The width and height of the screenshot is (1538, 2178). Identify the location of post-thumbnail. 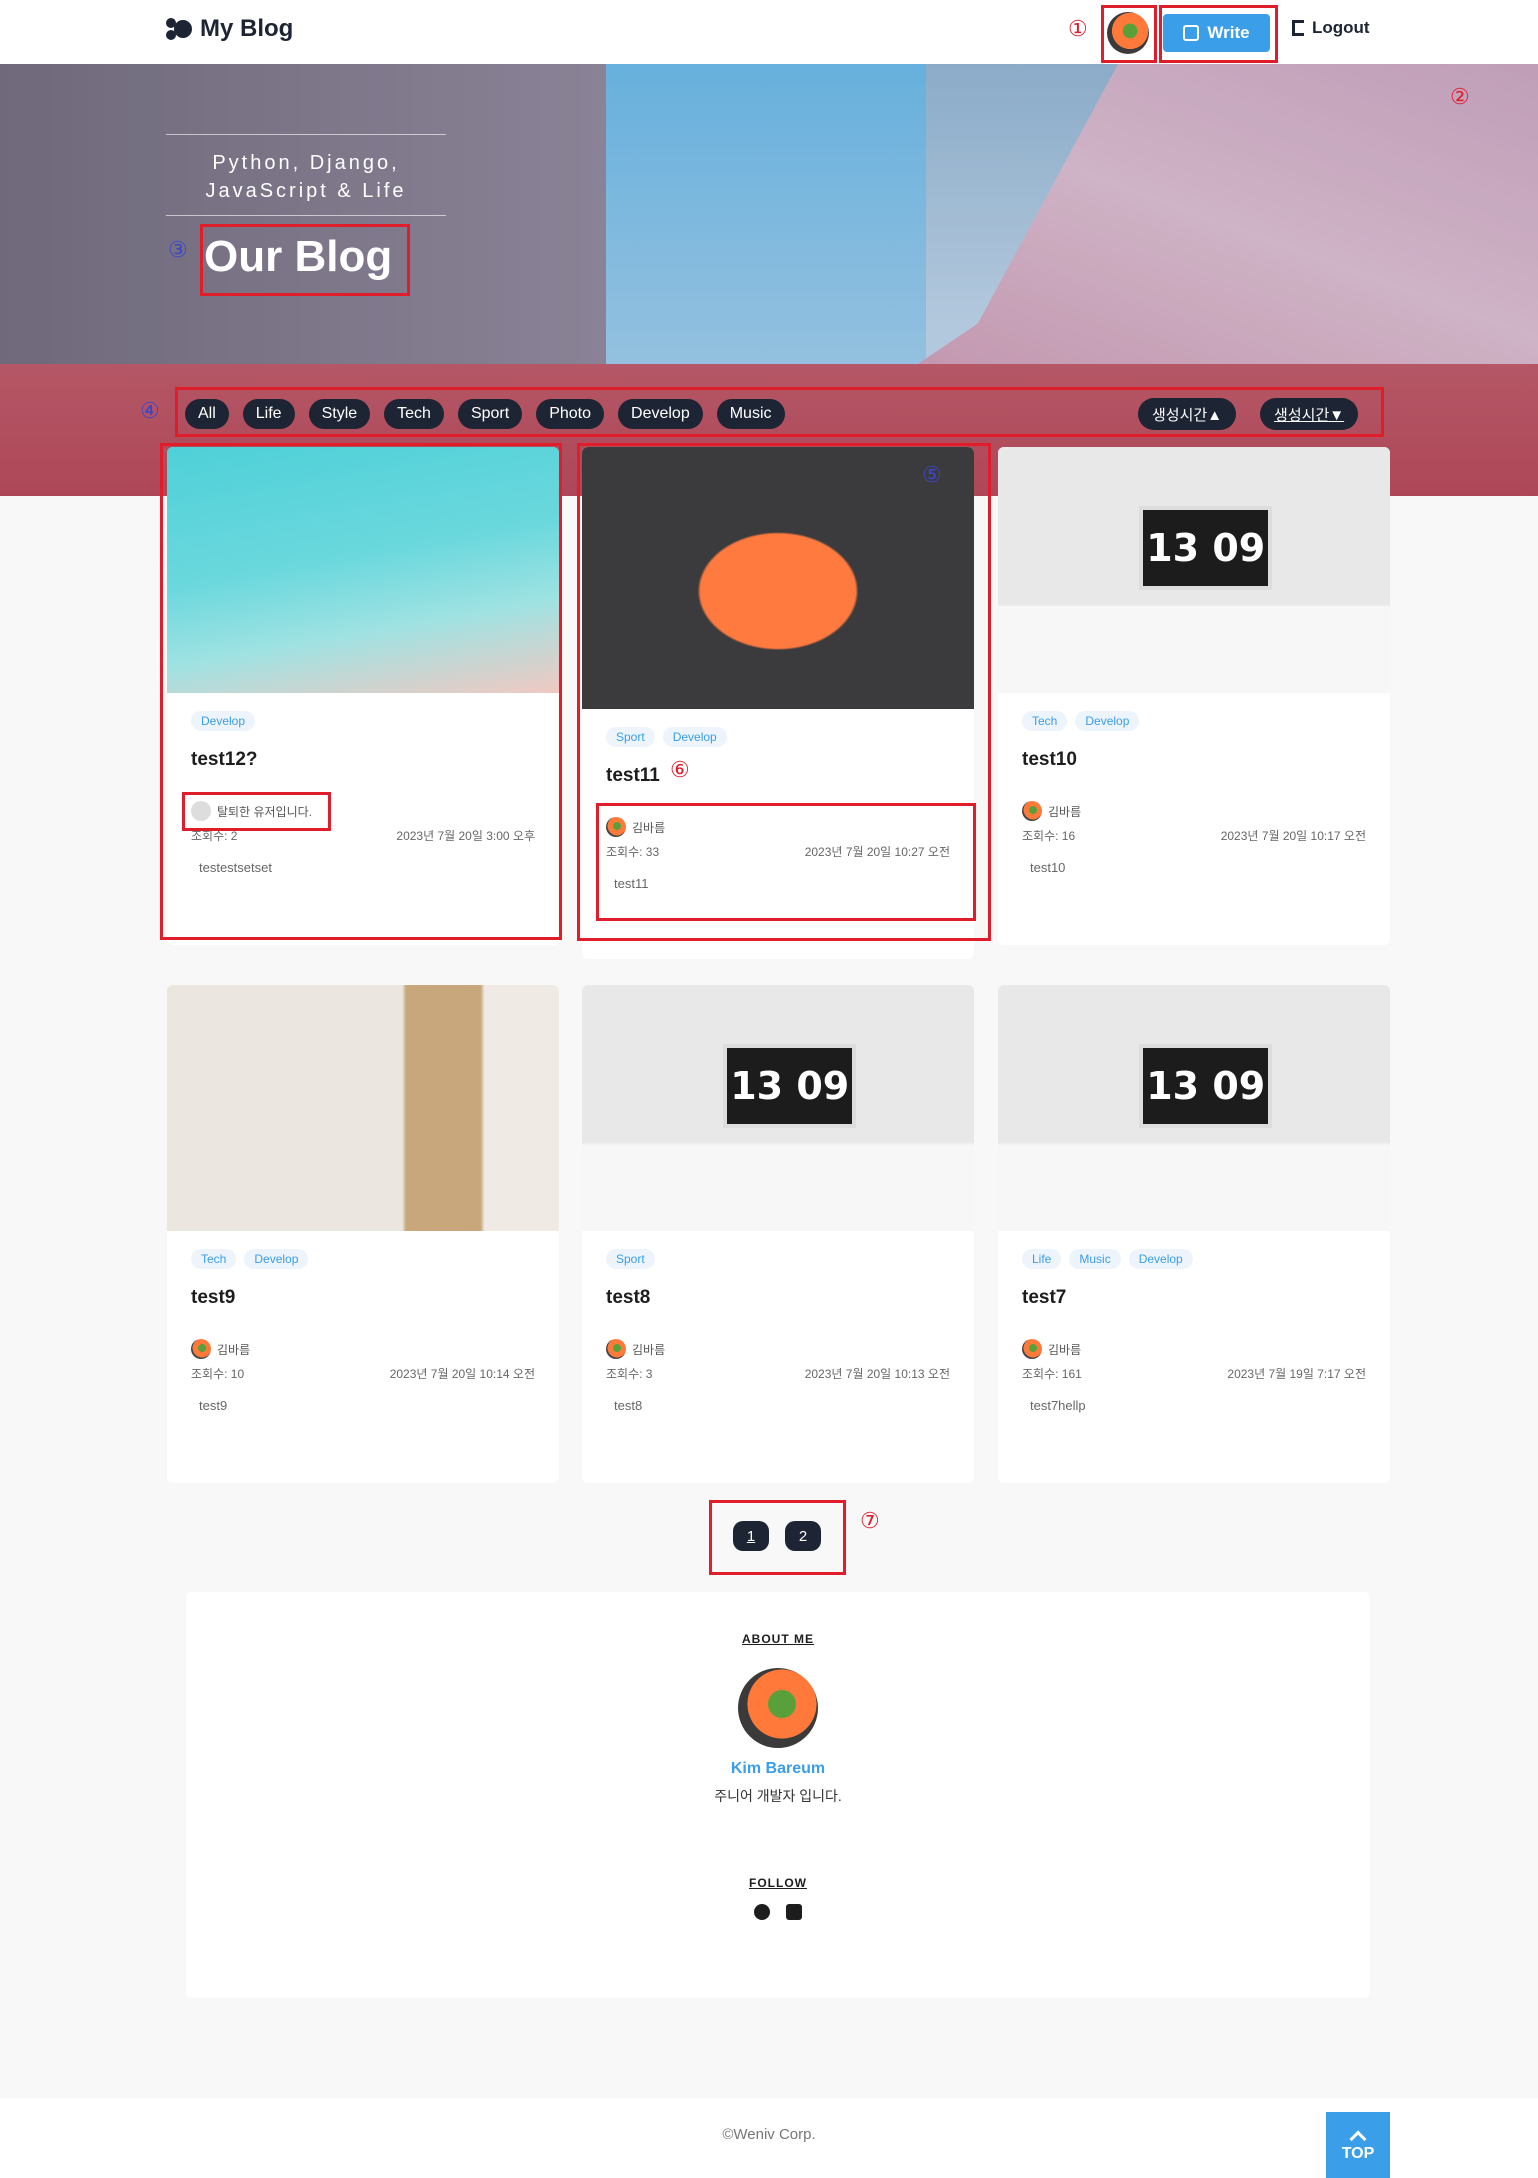
(363, 1108).